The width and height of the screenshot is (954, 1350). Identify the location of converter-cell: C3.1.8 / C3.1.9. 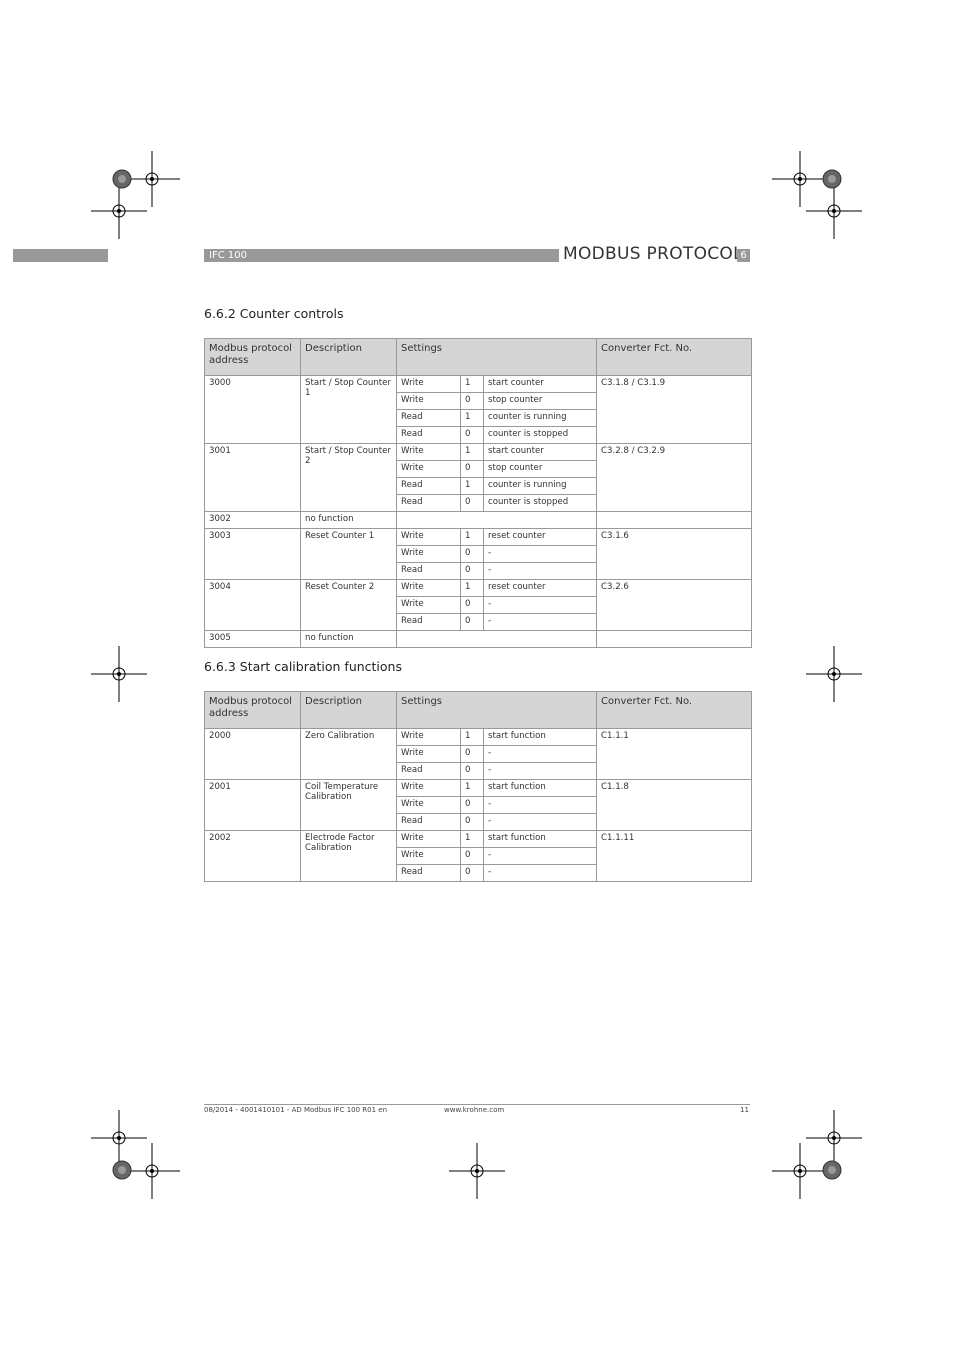
(674, 409).